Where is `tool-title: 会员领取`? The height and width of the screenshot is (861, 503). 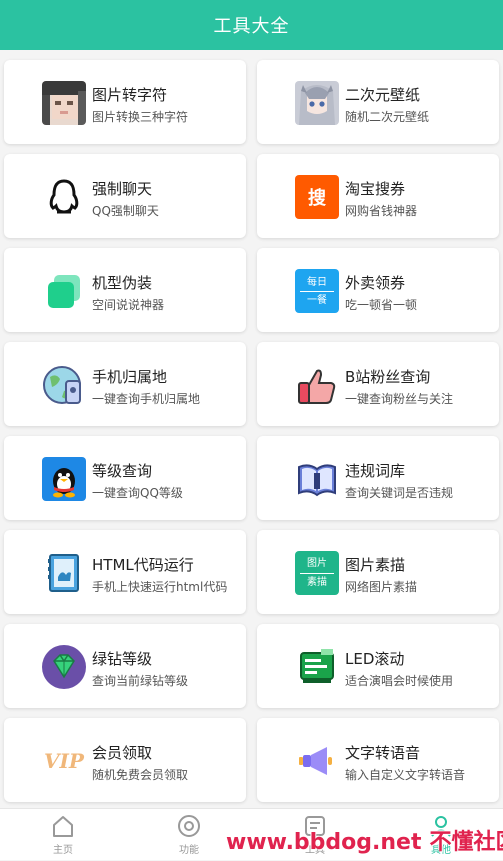
tool-title: 会员领取 is located at coordinates (122, 752).